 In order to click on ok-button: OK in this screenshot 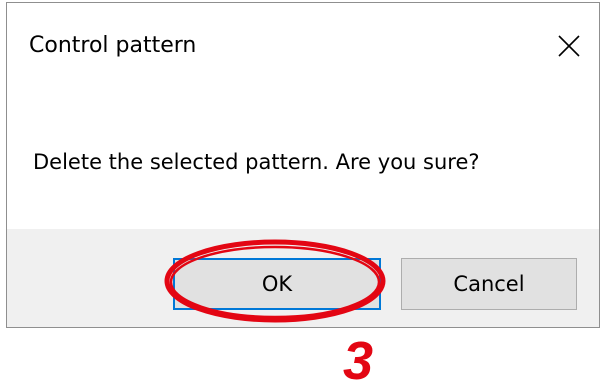, I will do `click(277, 284)`.